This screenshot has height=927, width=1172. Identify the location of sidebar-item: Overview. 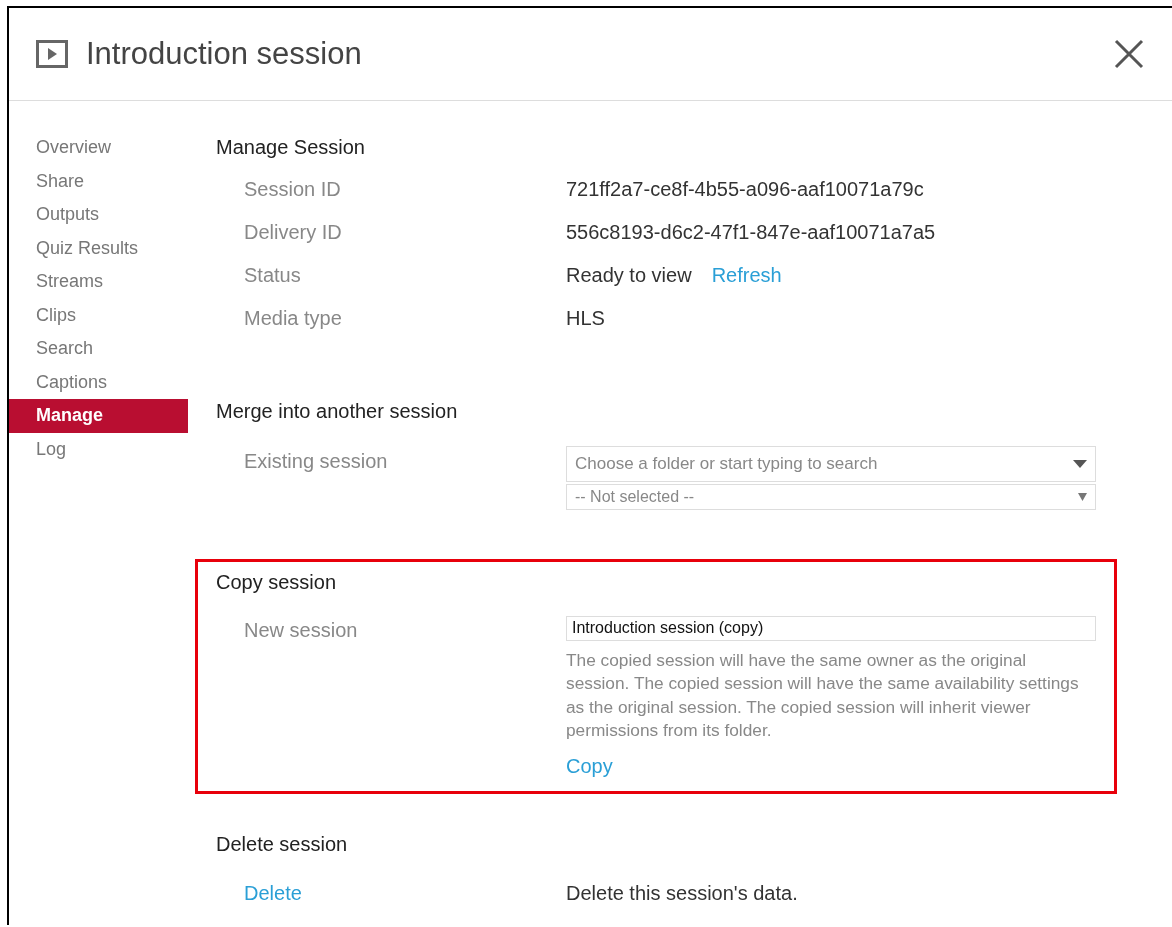
(98, 148).